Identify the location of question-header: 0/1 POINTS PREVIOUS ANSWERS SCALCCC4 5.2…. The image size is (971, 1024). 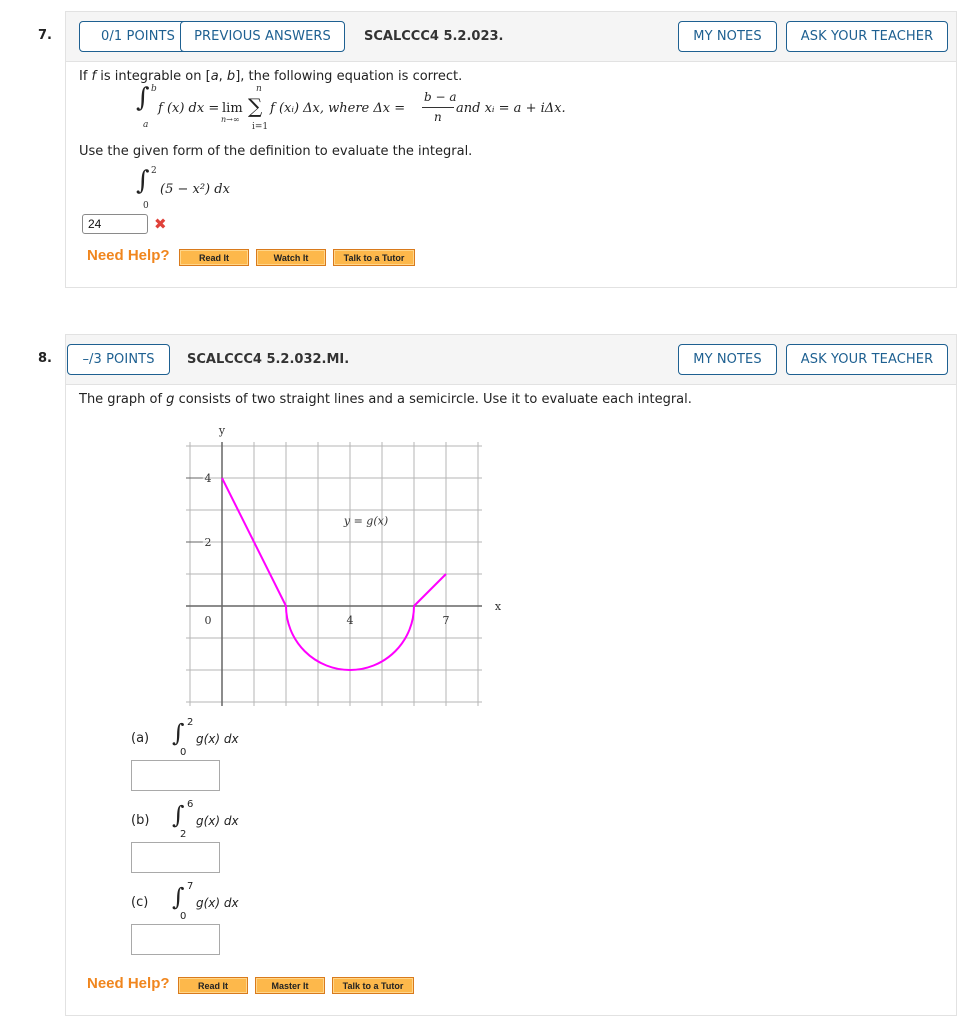
(511, 36).